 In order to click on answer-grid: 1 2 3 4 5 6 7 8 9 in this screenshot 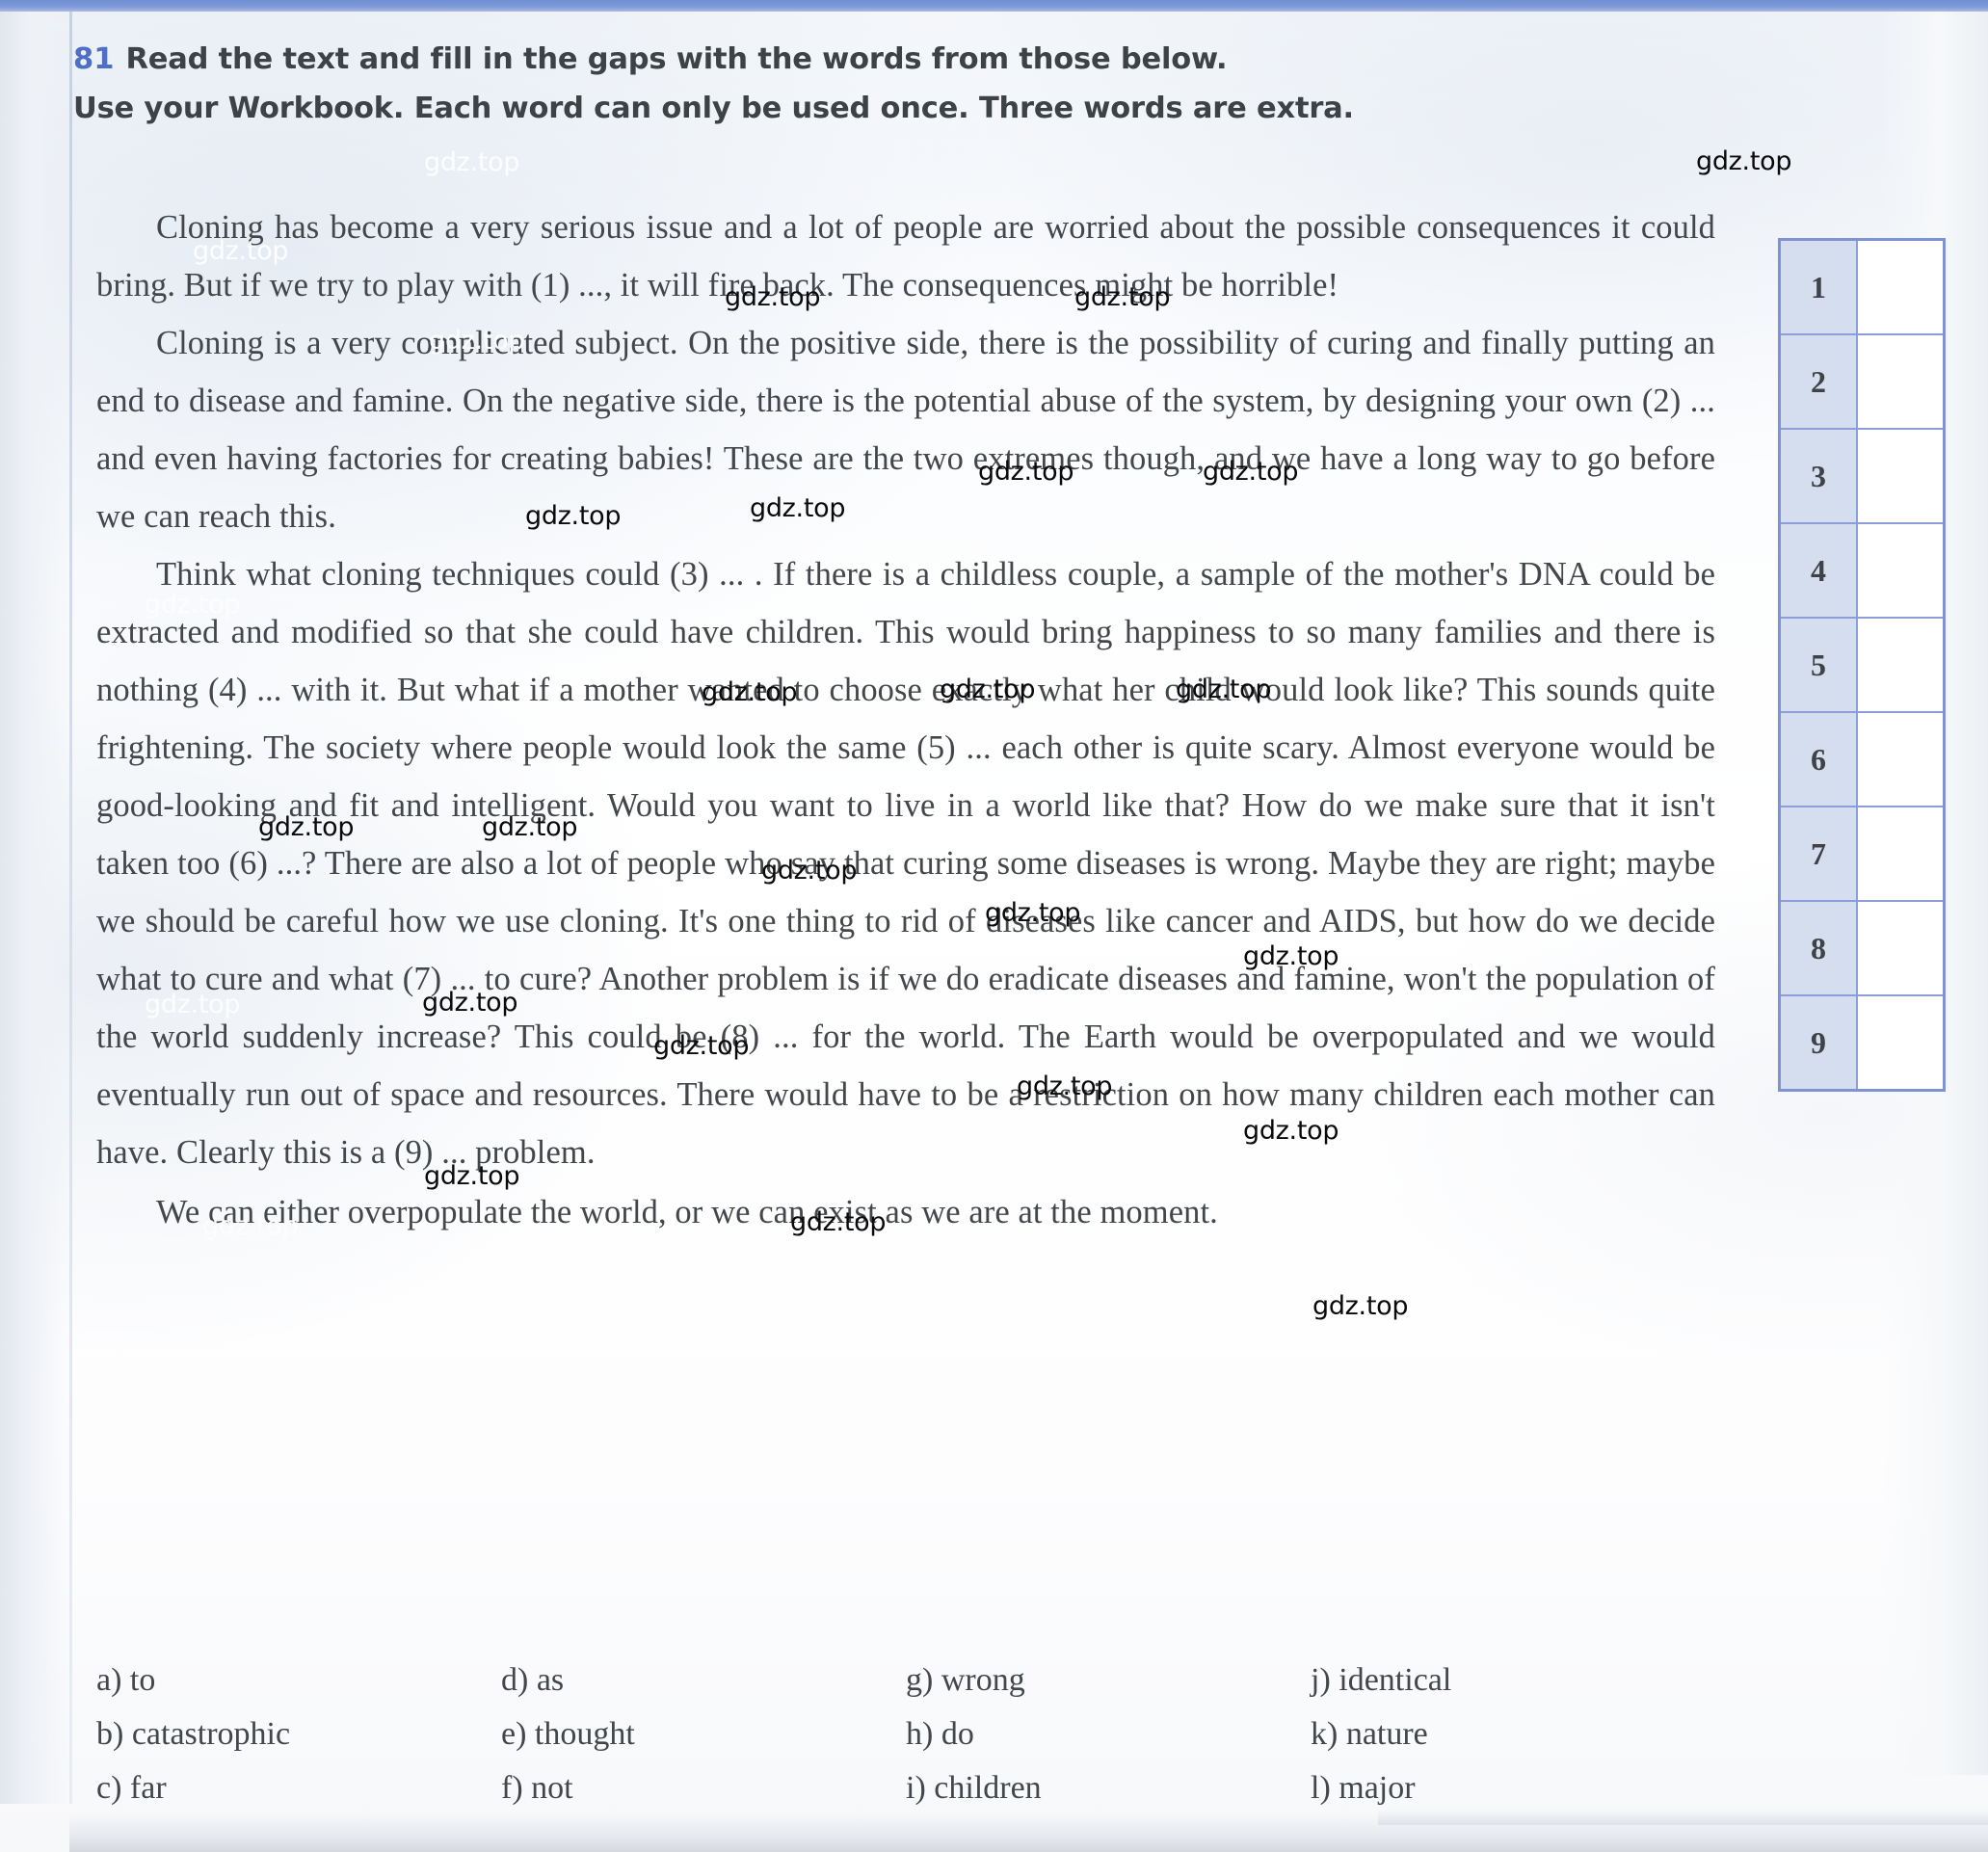, I will do `click(1862, 665)`.